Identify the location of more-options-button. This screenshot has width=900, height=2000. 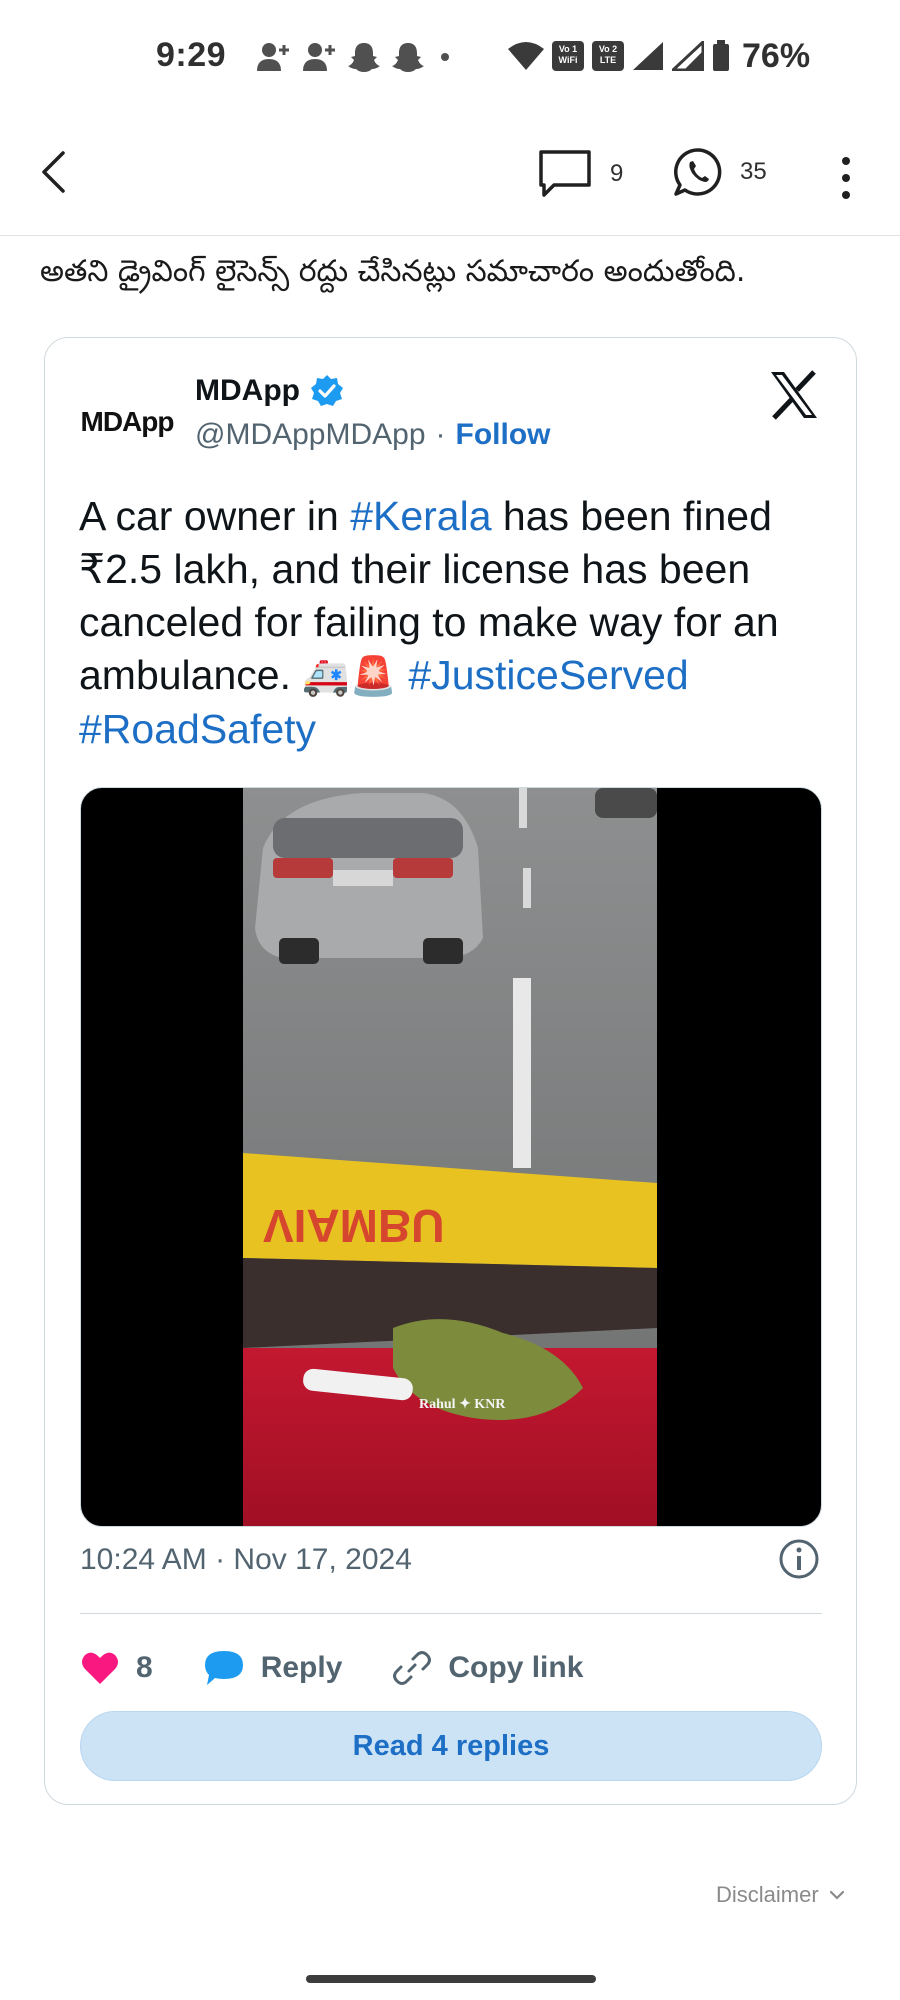
(846, 178).